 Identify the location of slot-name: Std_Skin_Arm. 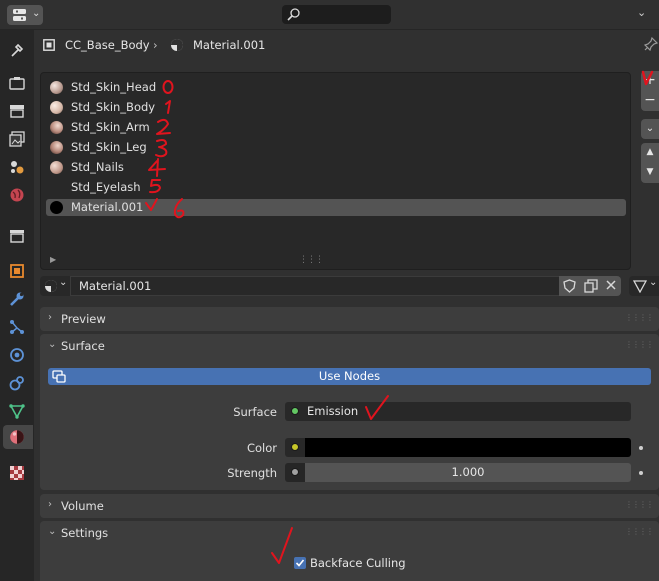
(110, 127).